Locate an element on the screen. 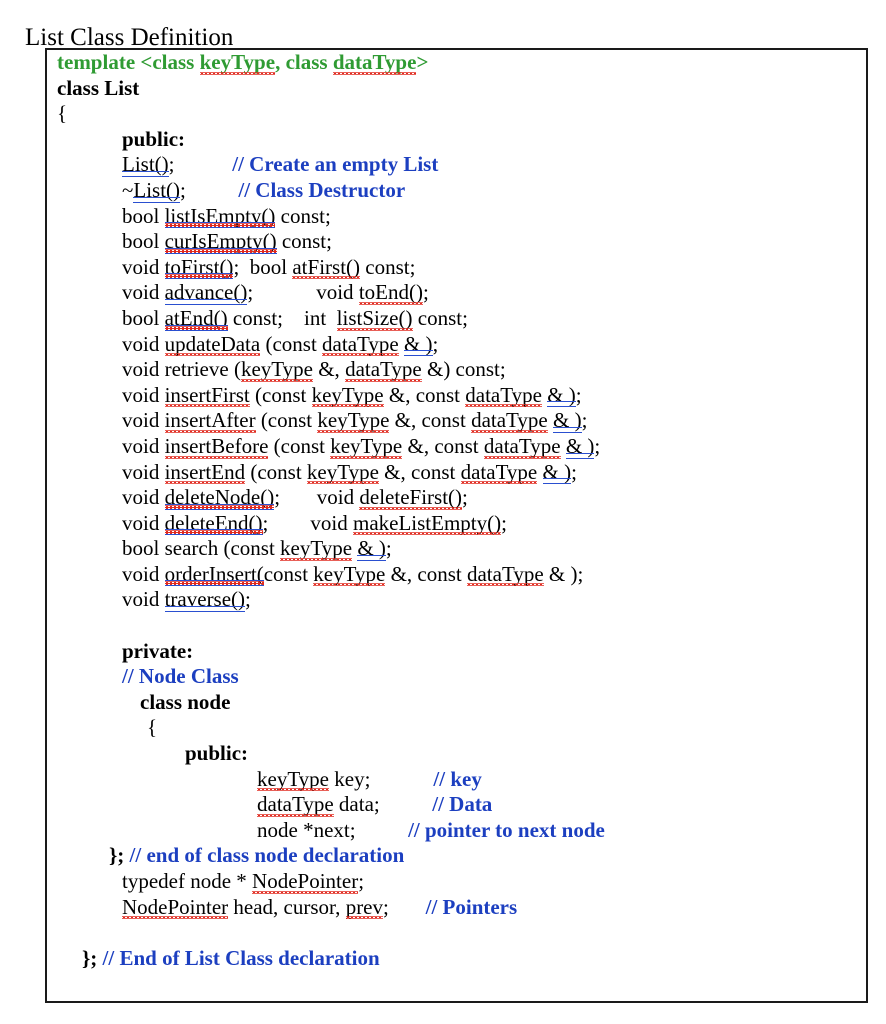 Image resolution: width=886 pixels, height=1024 pixels. code-line: private: is located at coordinates (456, 652).